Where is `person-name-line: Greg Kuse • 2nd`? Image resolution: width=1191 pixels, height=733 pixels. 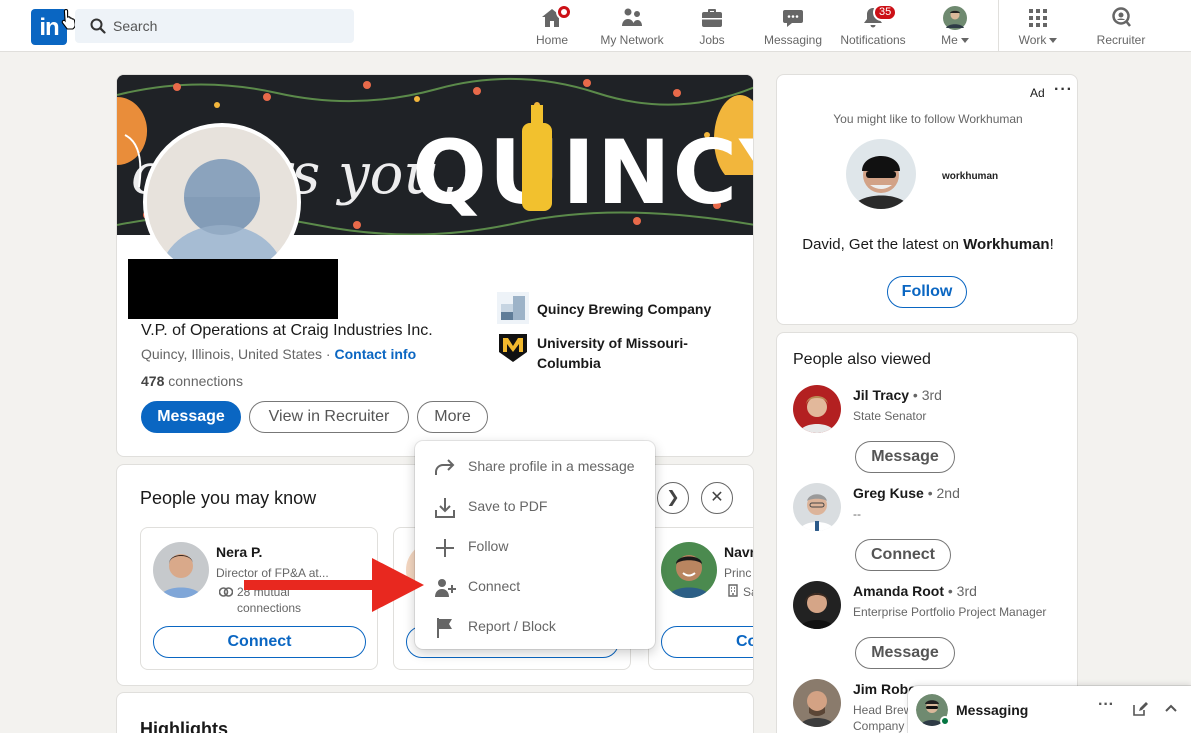
person-name-line: Greg Kuse • 2nd is located at coordinates (906, 493).